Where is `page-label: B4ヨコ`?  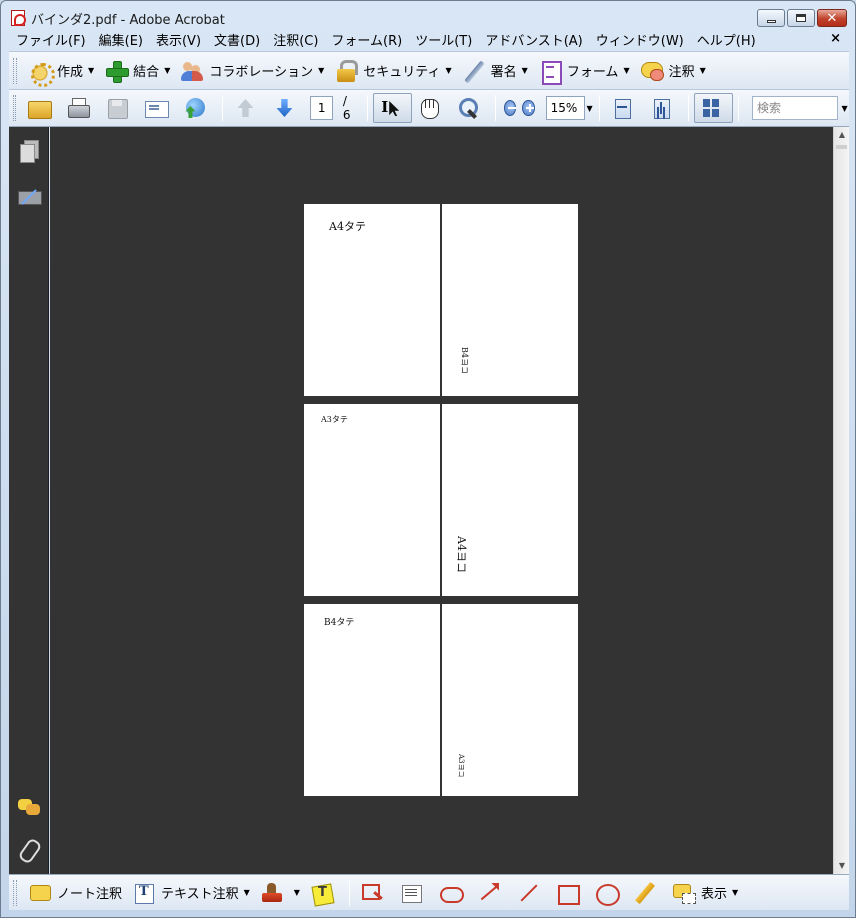 page-label: B4ヨコ is located at coordinates (464, 360).